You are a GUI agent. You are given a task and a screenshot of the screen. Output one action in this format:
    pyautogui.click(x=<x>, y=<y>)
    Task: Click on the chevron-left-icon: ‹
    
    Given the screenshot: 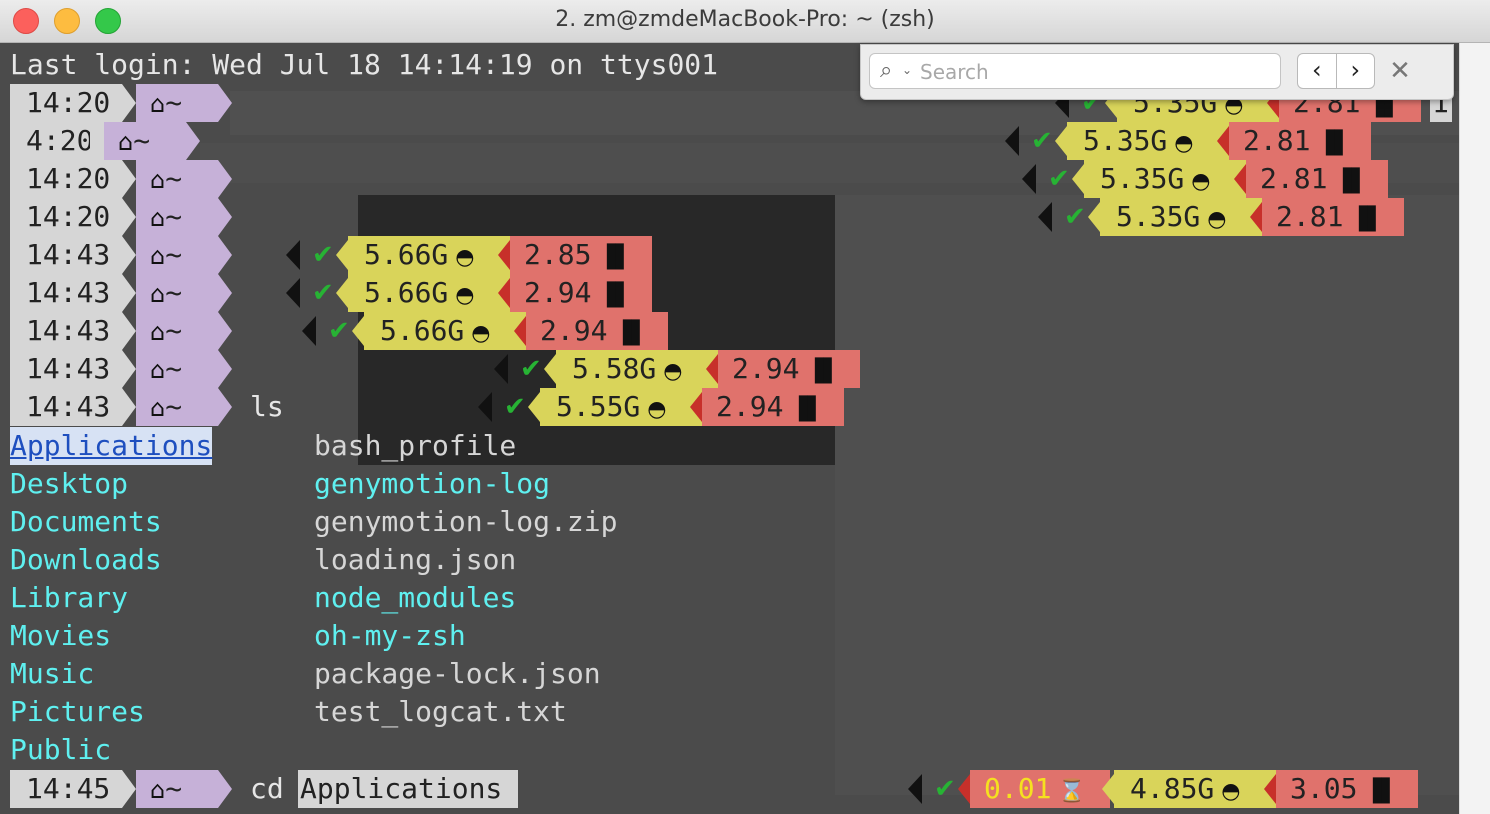 What is the action you would take?
    pyautogui.click(x=1316, y=70)
    